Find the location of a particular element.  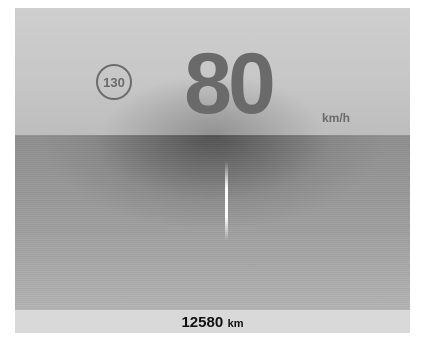

current-speed: 80 is located at coordinates (230, 84).